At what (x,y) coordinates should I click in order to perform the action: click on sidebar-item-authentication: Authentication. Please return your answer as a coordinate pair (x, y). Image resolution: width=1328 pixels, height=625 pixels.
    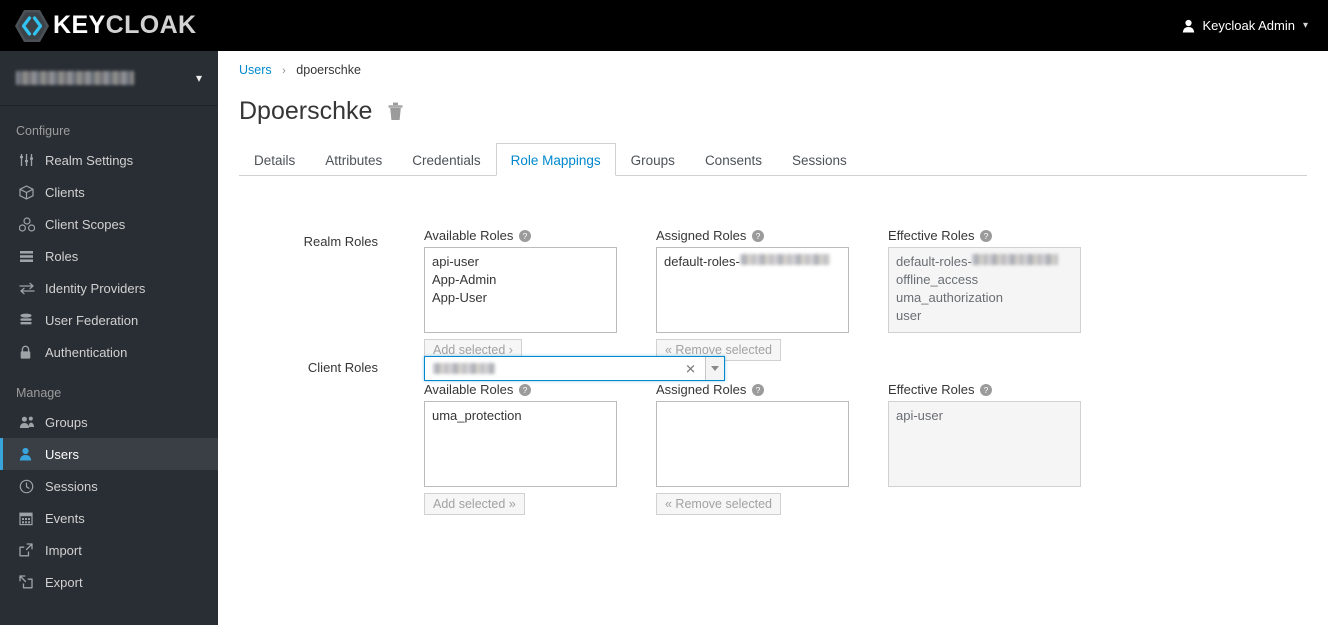
    Looking at the image, I should click on (109, 352).